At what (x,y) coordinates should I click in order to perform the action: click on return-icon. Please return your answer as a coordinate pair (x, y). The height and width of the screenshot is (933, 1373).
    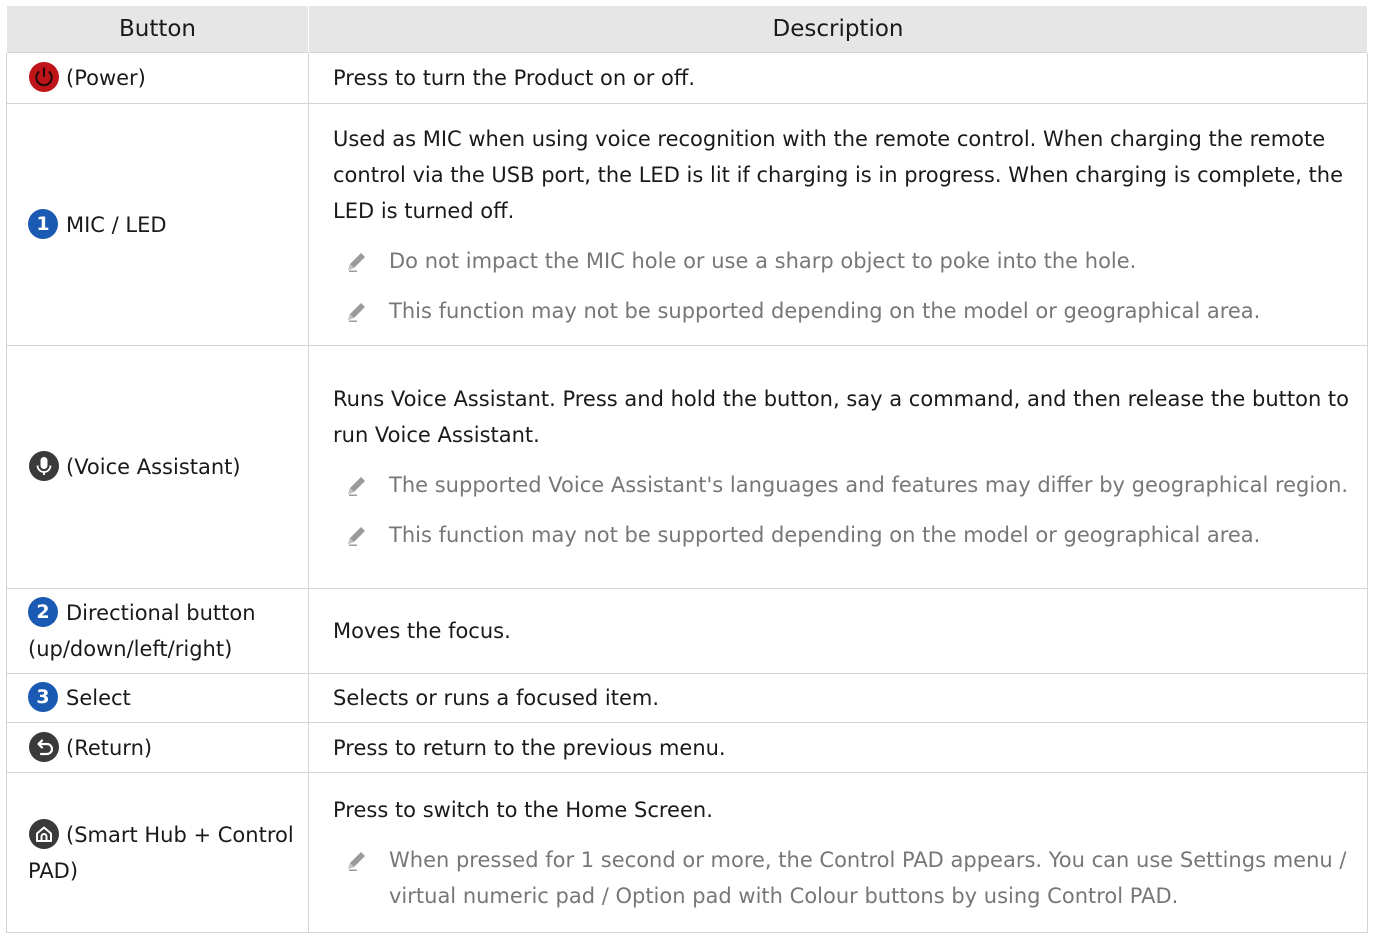
    Looking at the image, I should click on (44, 747).